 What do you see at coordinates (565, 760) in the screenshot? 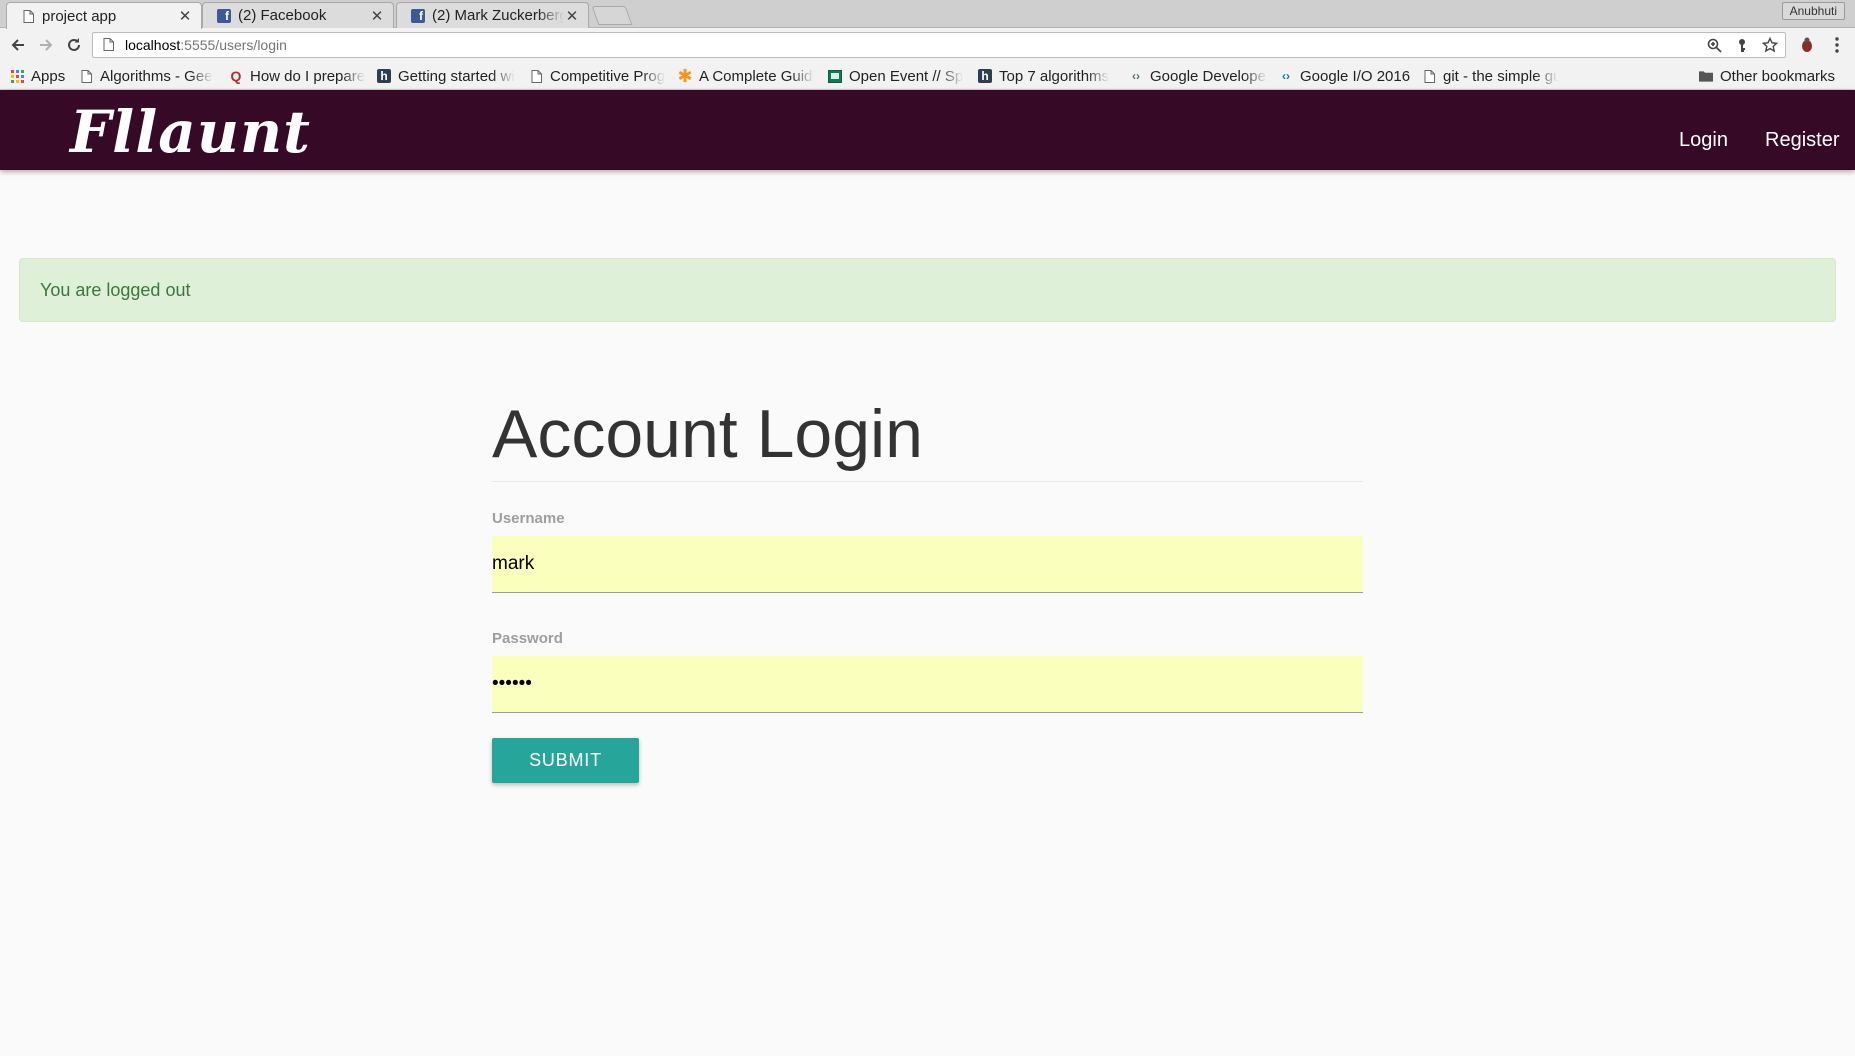
I see `submit-button: SUBMIT` at bounding box center [565, 760].